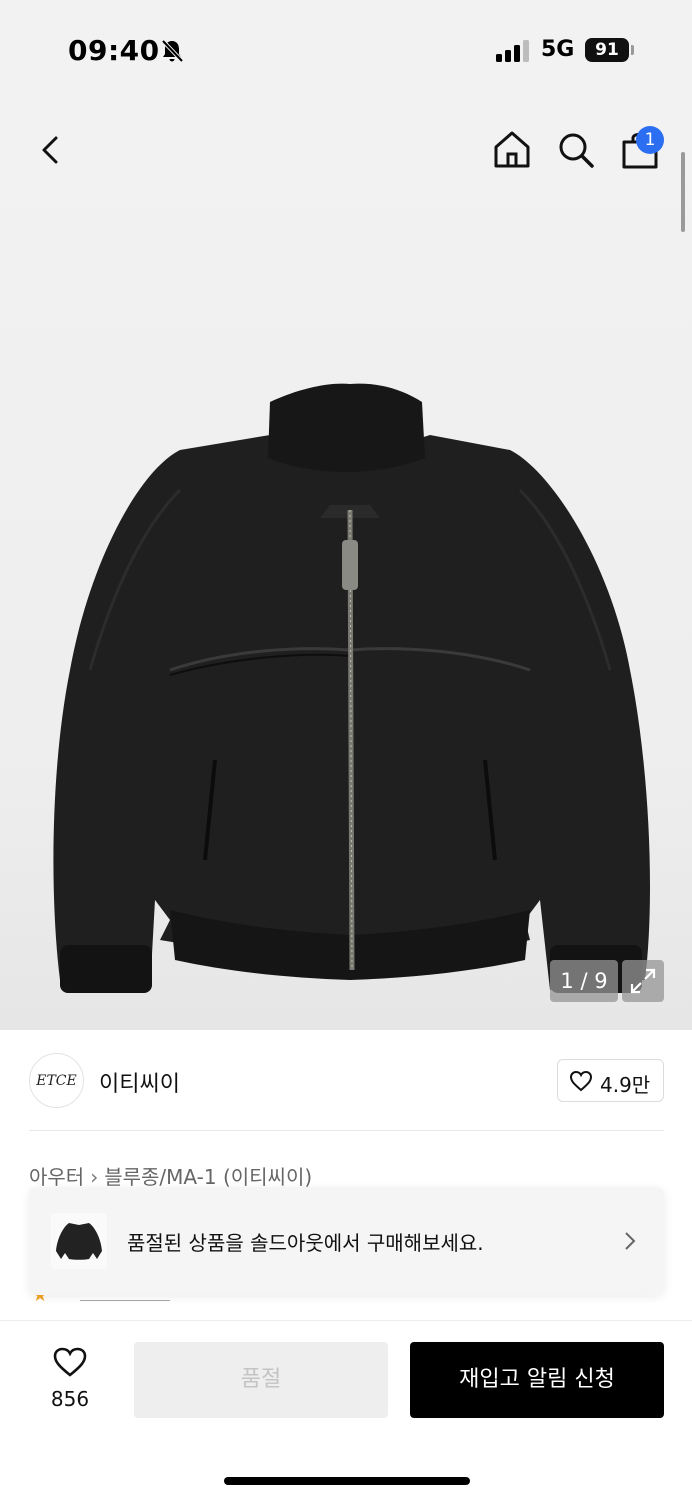  Describe the element at coordinates (625, 1085) in the screenshot. I see `brand-like-count: 4.9만` at that location.